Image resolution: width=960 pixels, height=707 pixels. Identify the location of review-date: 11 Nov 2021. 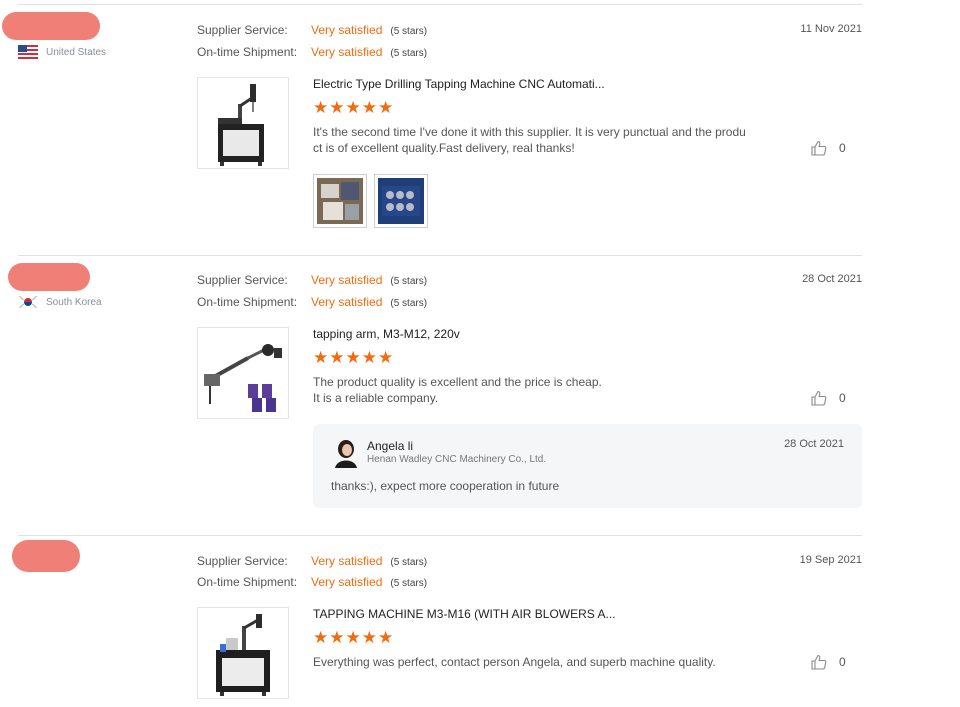
(831, 29).